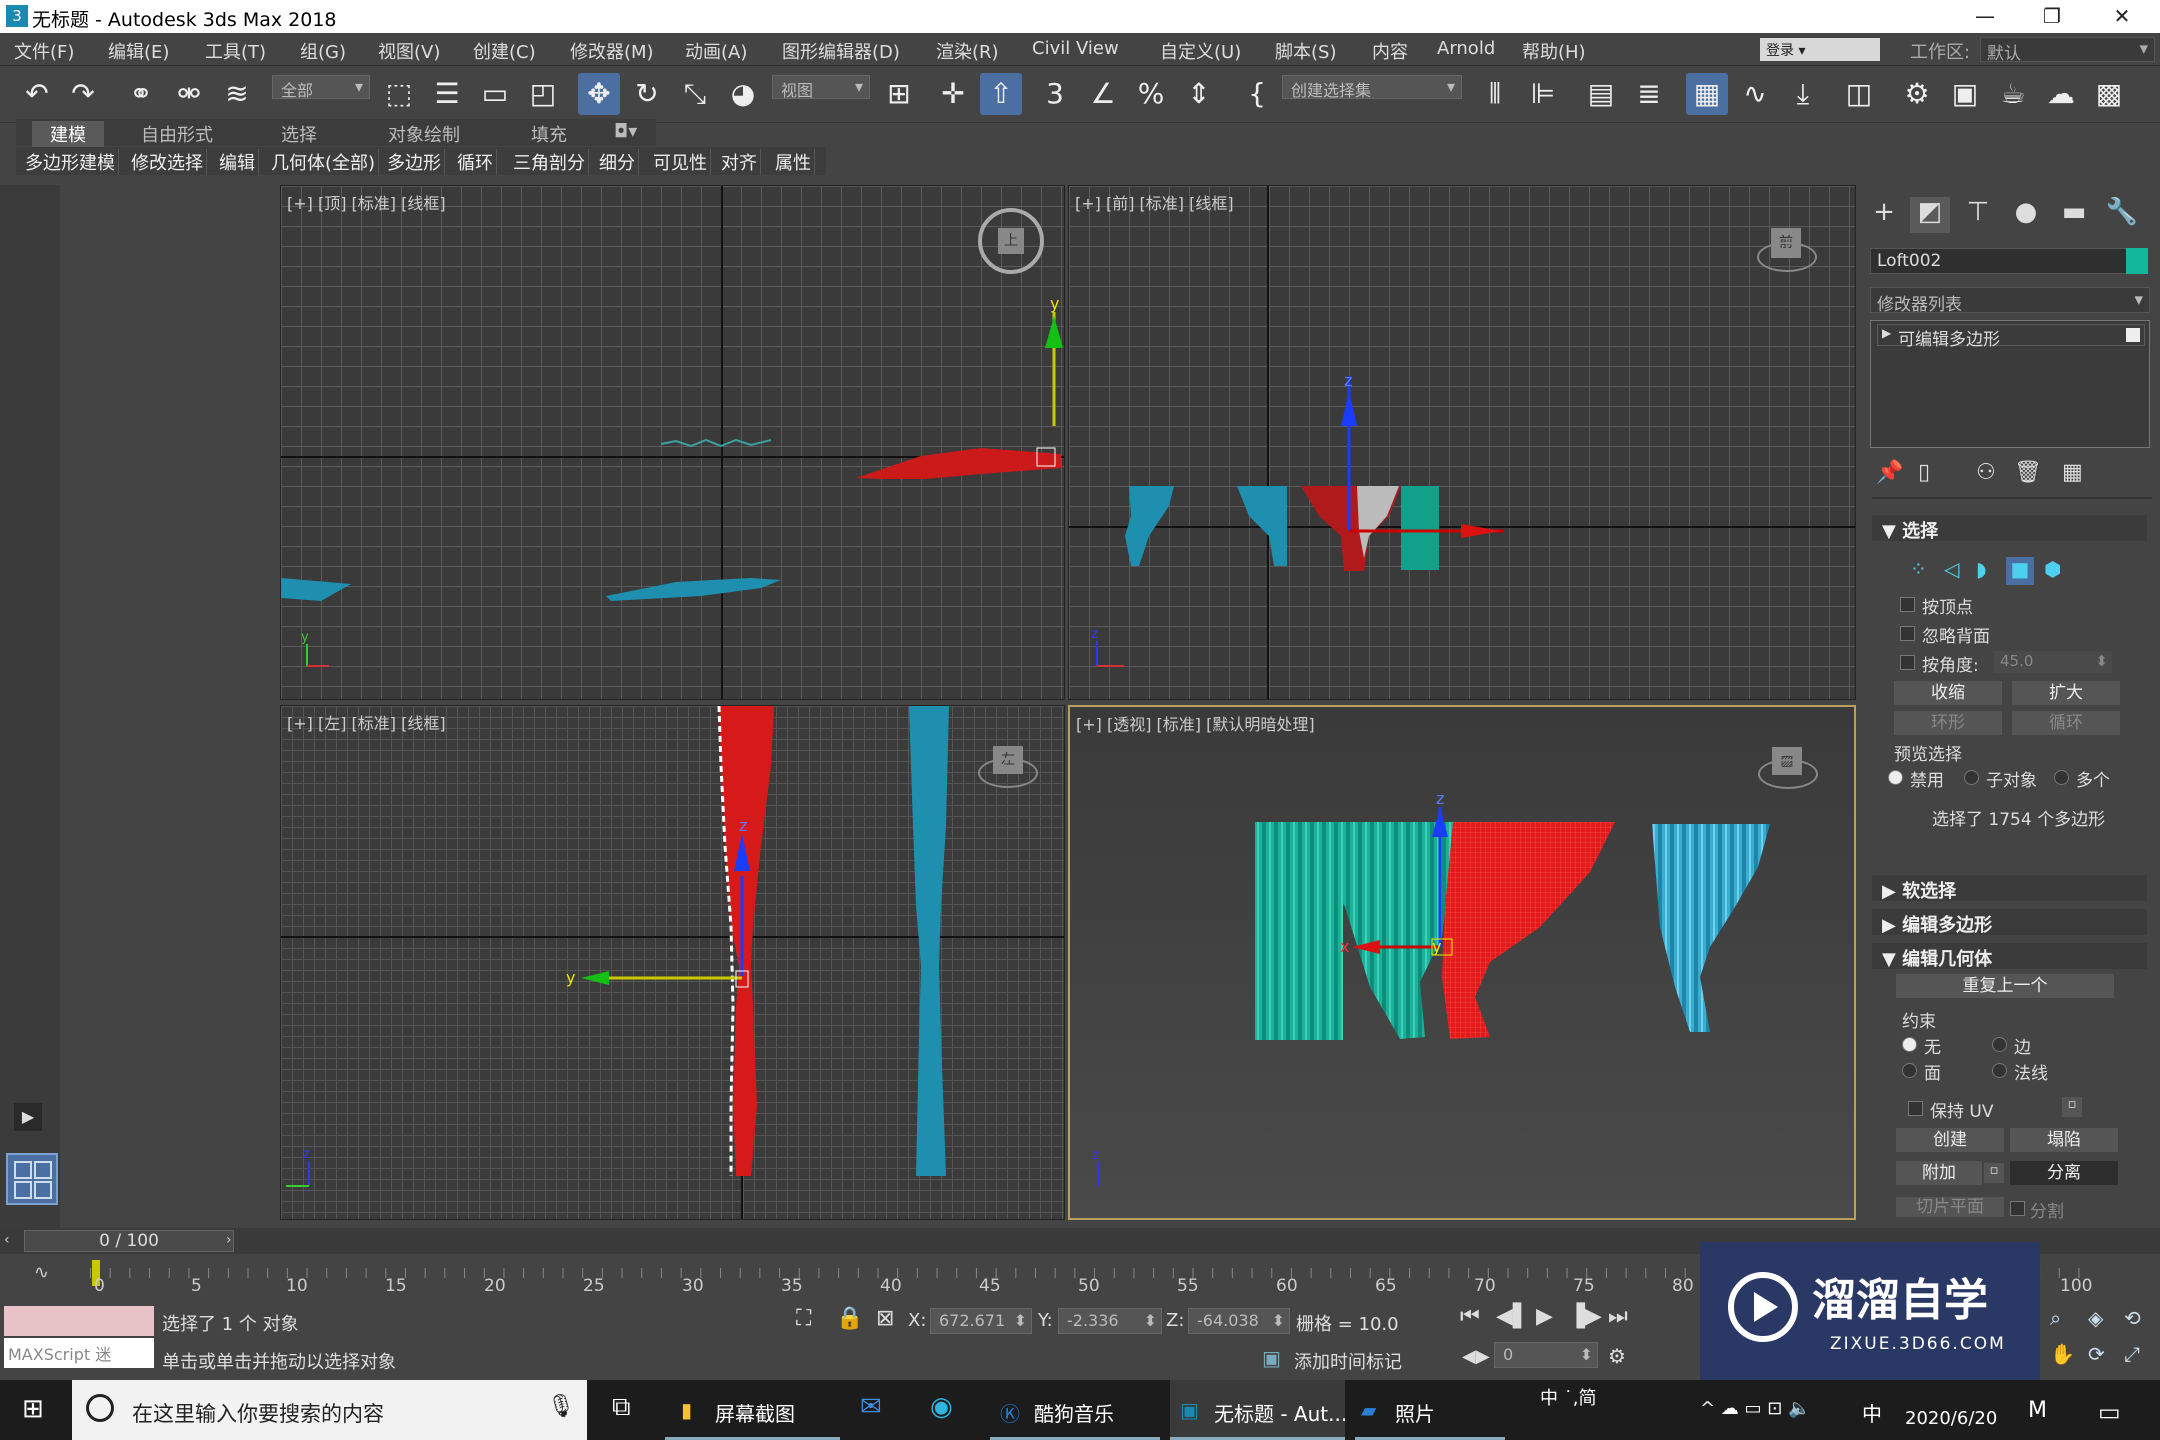 The width and height of the screenshot is (2160, 1440). I want to click on viewport-layout-icon, so click(32, 1179).